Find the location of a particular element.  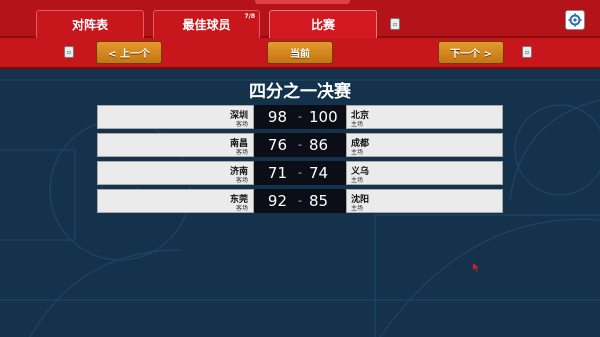

tab-bracket-label: 对阵表 is located at coordinates (89, 25).